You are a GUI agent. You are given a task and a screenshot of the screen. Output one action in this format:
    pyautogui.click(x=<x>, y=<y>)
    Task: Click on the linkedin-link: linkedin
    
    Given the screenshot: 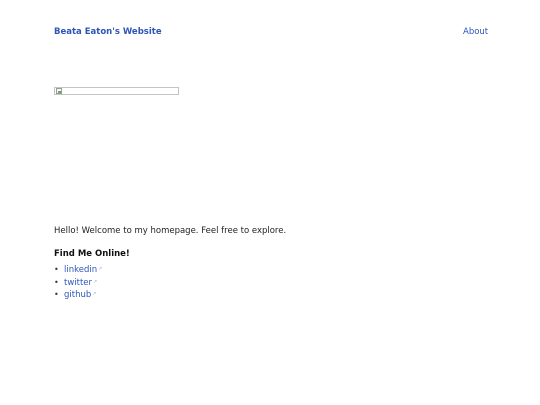 What is the action you would take?
    pyautogui.click(x=80, y=270)
    